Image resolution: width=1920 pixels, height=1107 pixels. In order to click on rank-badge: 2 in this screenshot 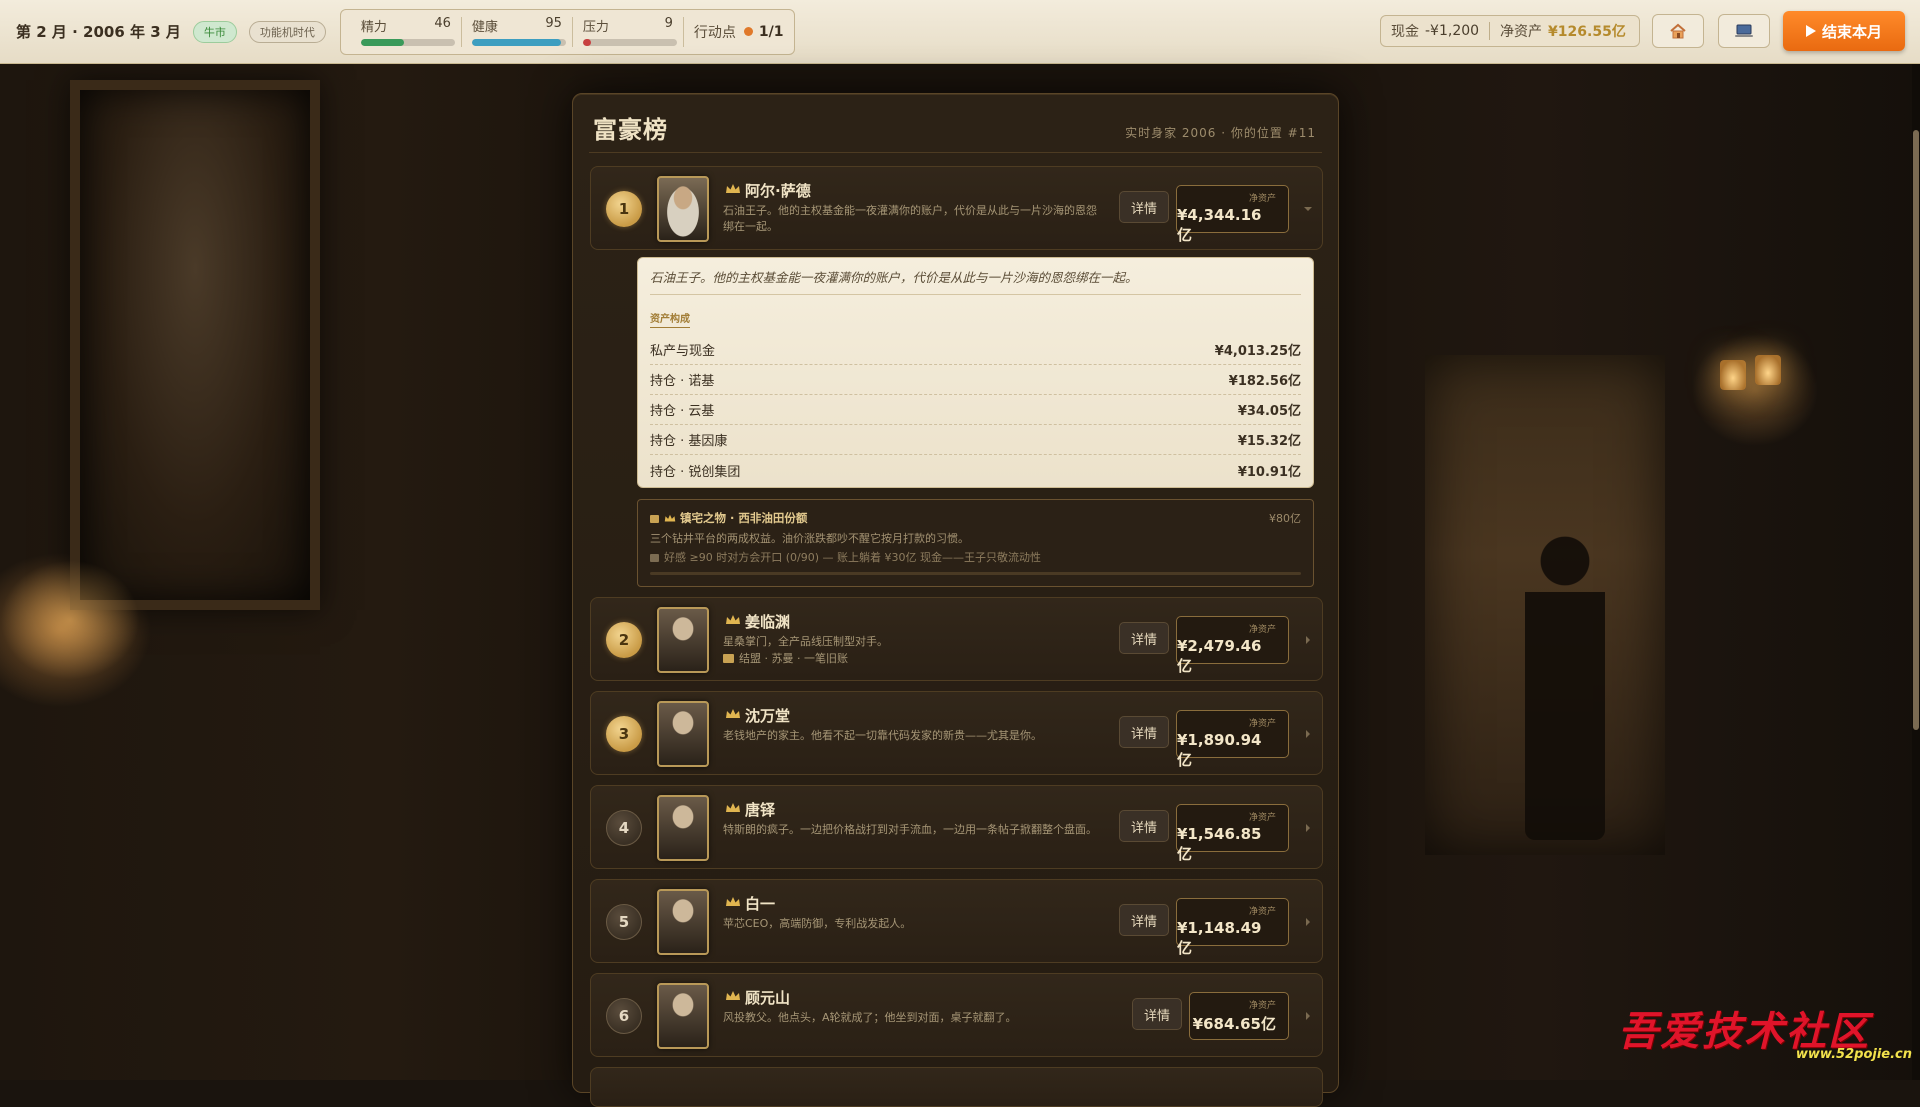, I will do `click(624, 640)`.